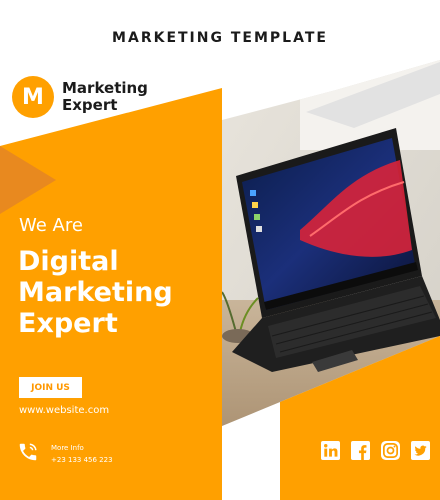 The width and height of the screenshot is (440, 500). Describe the element at coordinates (420, 450) in the screenshot. I see `twitter-icon` at that location.